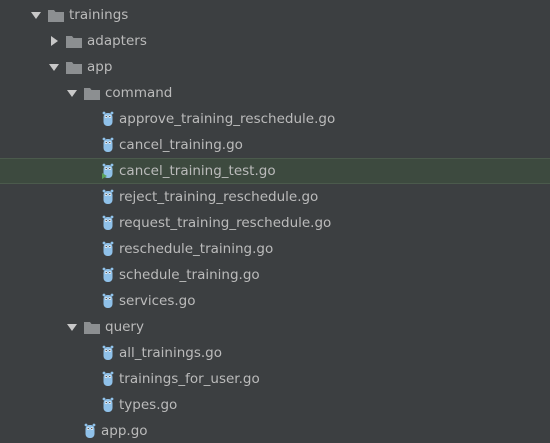  I want to click on tree-item-label: trainings, so click(99, 15).